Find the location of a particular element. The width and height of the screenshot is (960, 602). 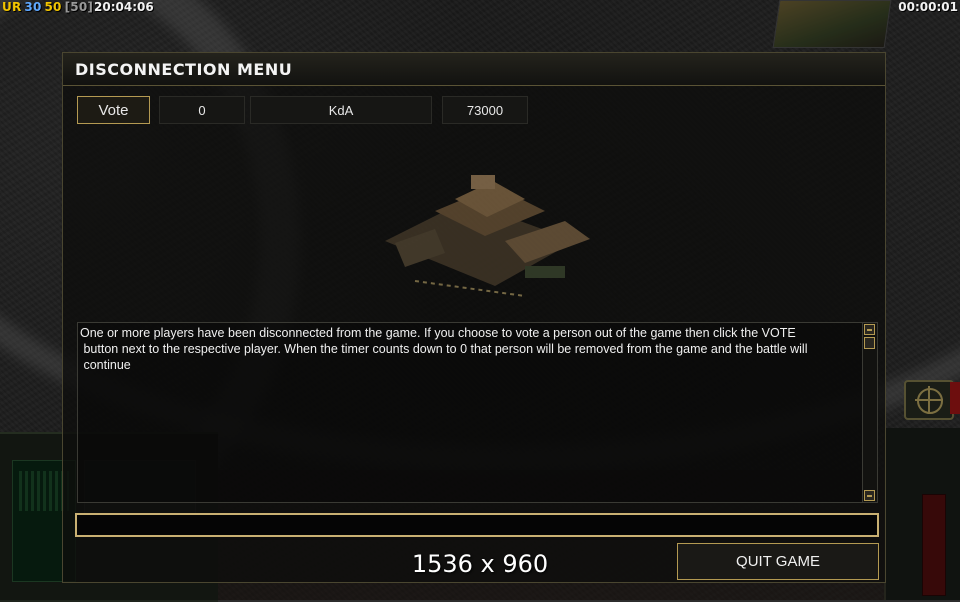

dialog-header: DISCONNECTION MENU is located at coordinates (474, 69).